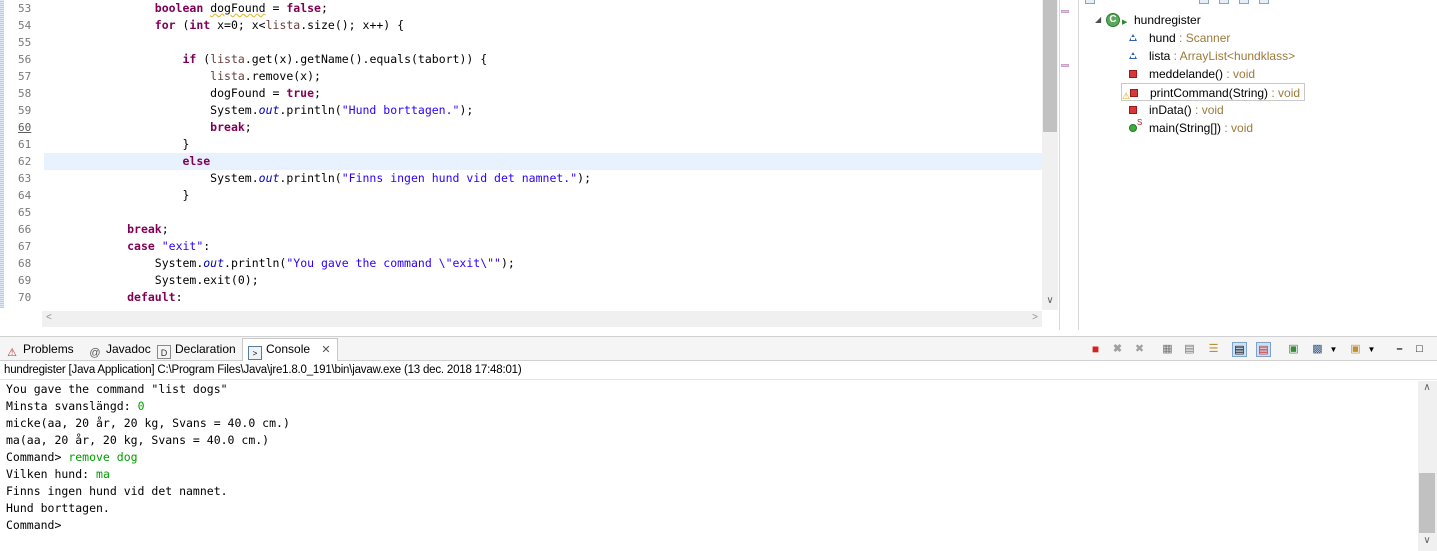 The image size is (1437, 551). What do you see at coordinates (1419, 349) in the screenshot?
I see `maximize-icon: □` at bounding box center [1419, 349].